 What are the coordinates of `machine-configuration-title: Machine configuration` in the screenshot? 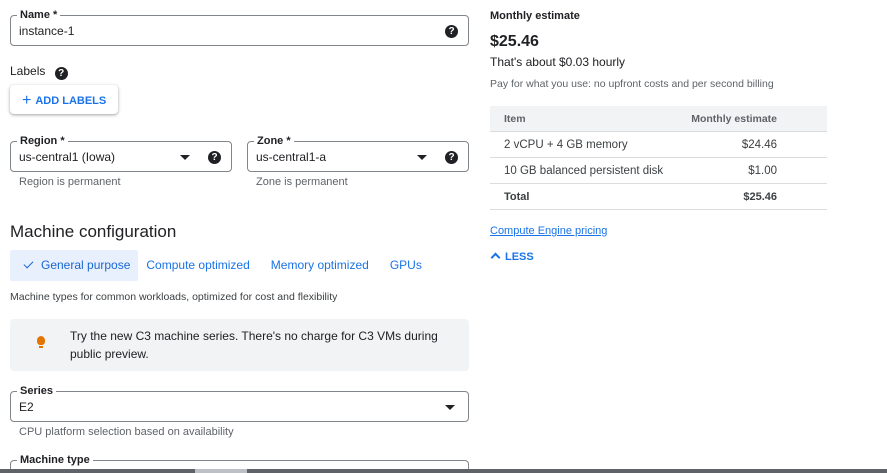 It's located at (93, 231).